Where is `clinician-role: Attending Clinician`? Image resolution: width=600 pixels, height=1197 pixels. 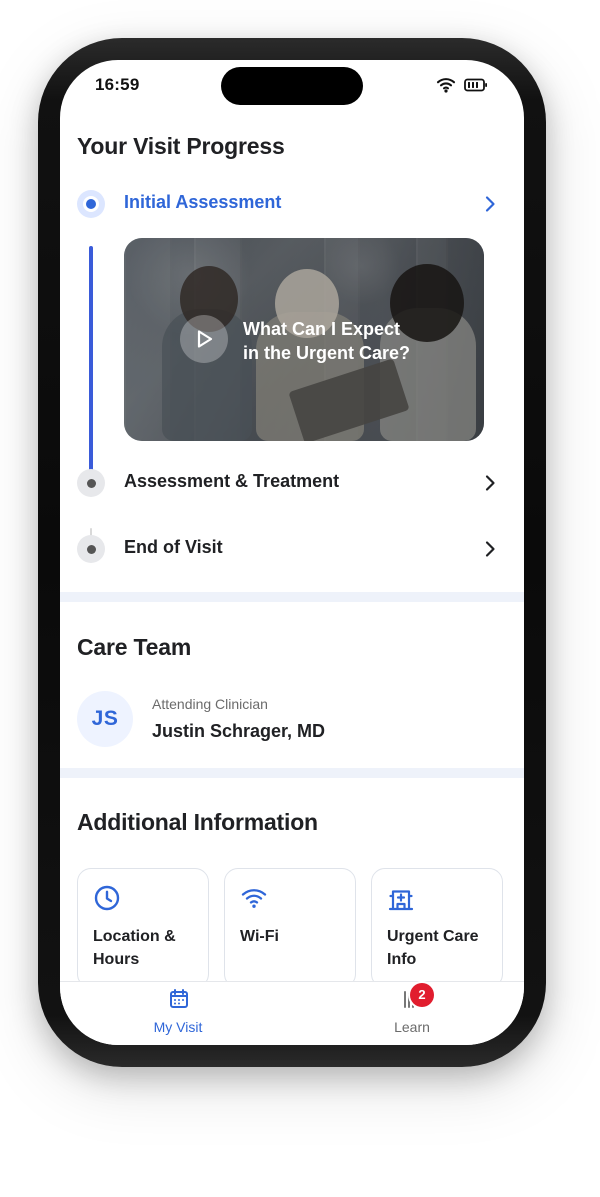
clinician-role: Attending Clinician is located at coordinates (210, 704).